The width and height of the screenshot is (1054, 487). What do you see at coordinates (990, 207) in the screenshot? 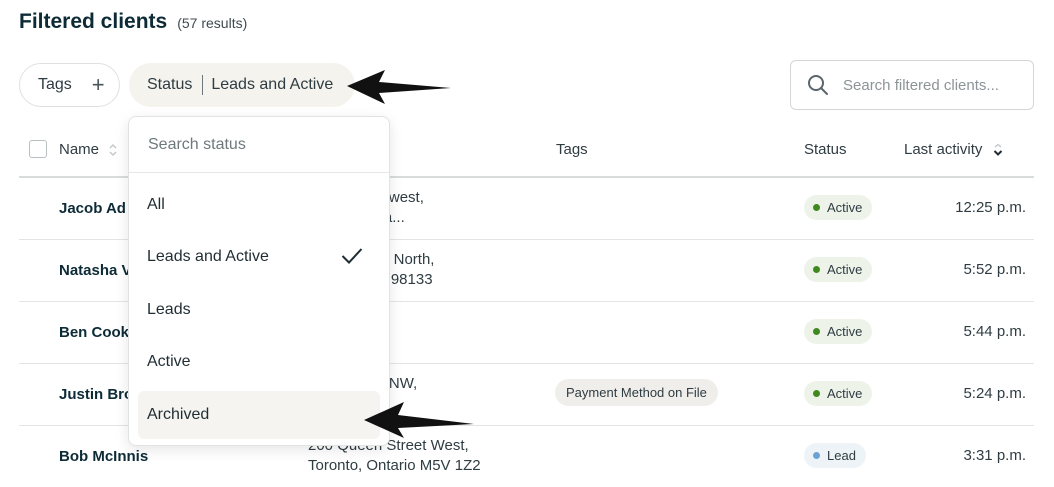
I see `last-activity-time: 12:25 p.m.` at bounding box center [990, 207].